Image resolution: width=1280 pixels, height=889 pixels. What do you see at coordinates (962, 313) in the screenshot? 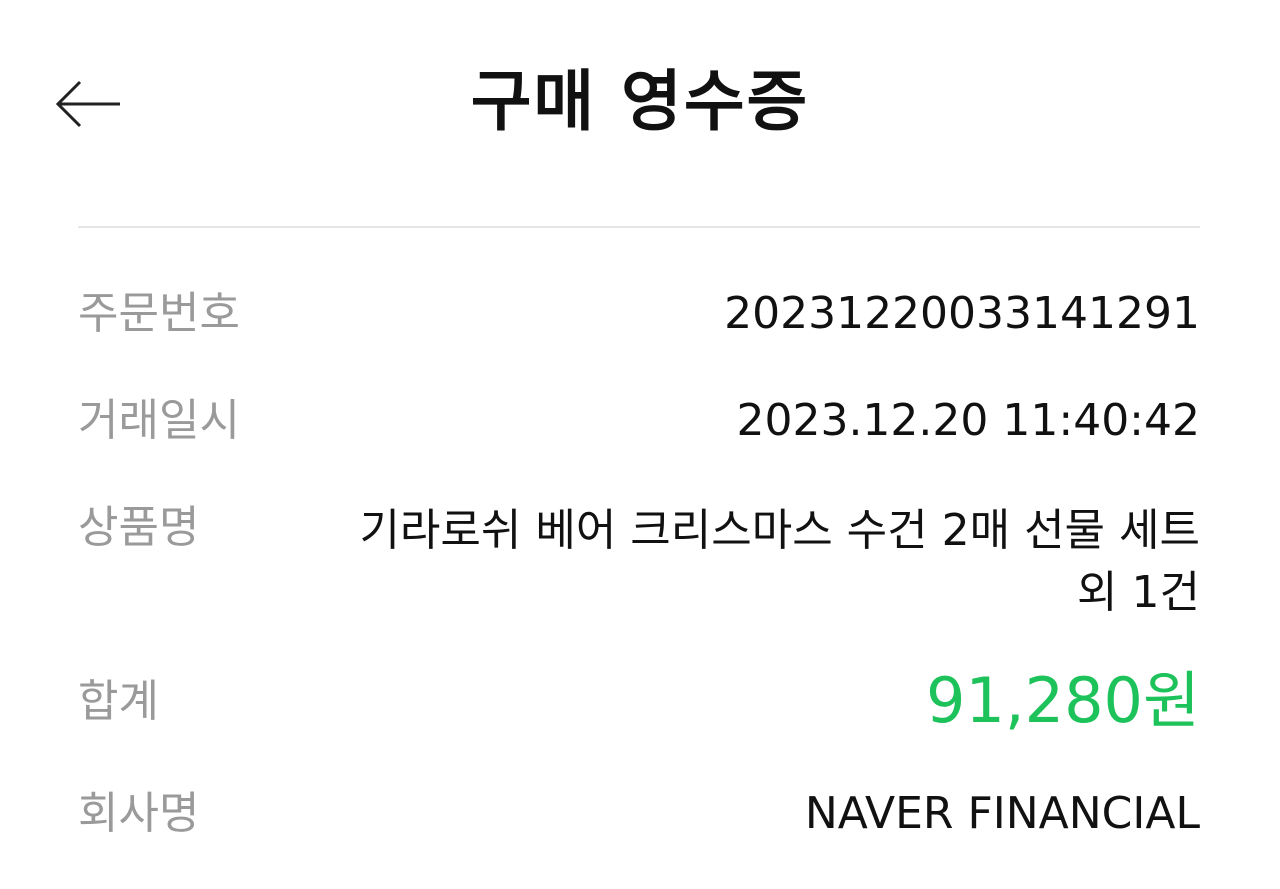
I see `order-number-value: 20231220033141291` at bounding box center [962, 313].